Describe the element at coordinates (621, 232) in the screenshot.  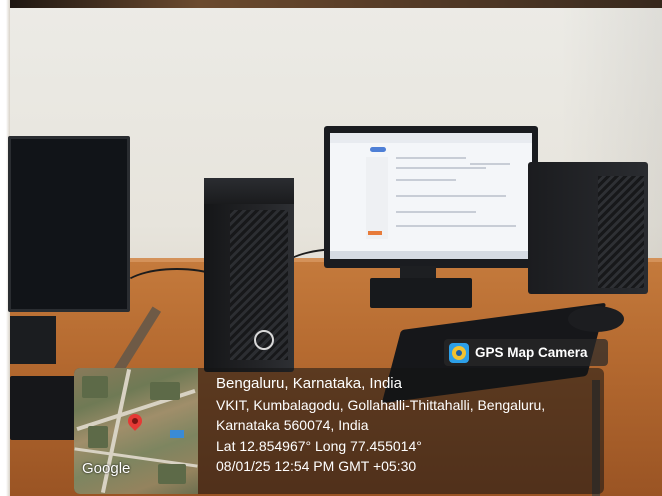
I see `right-desktop-tower-grille` at that location.